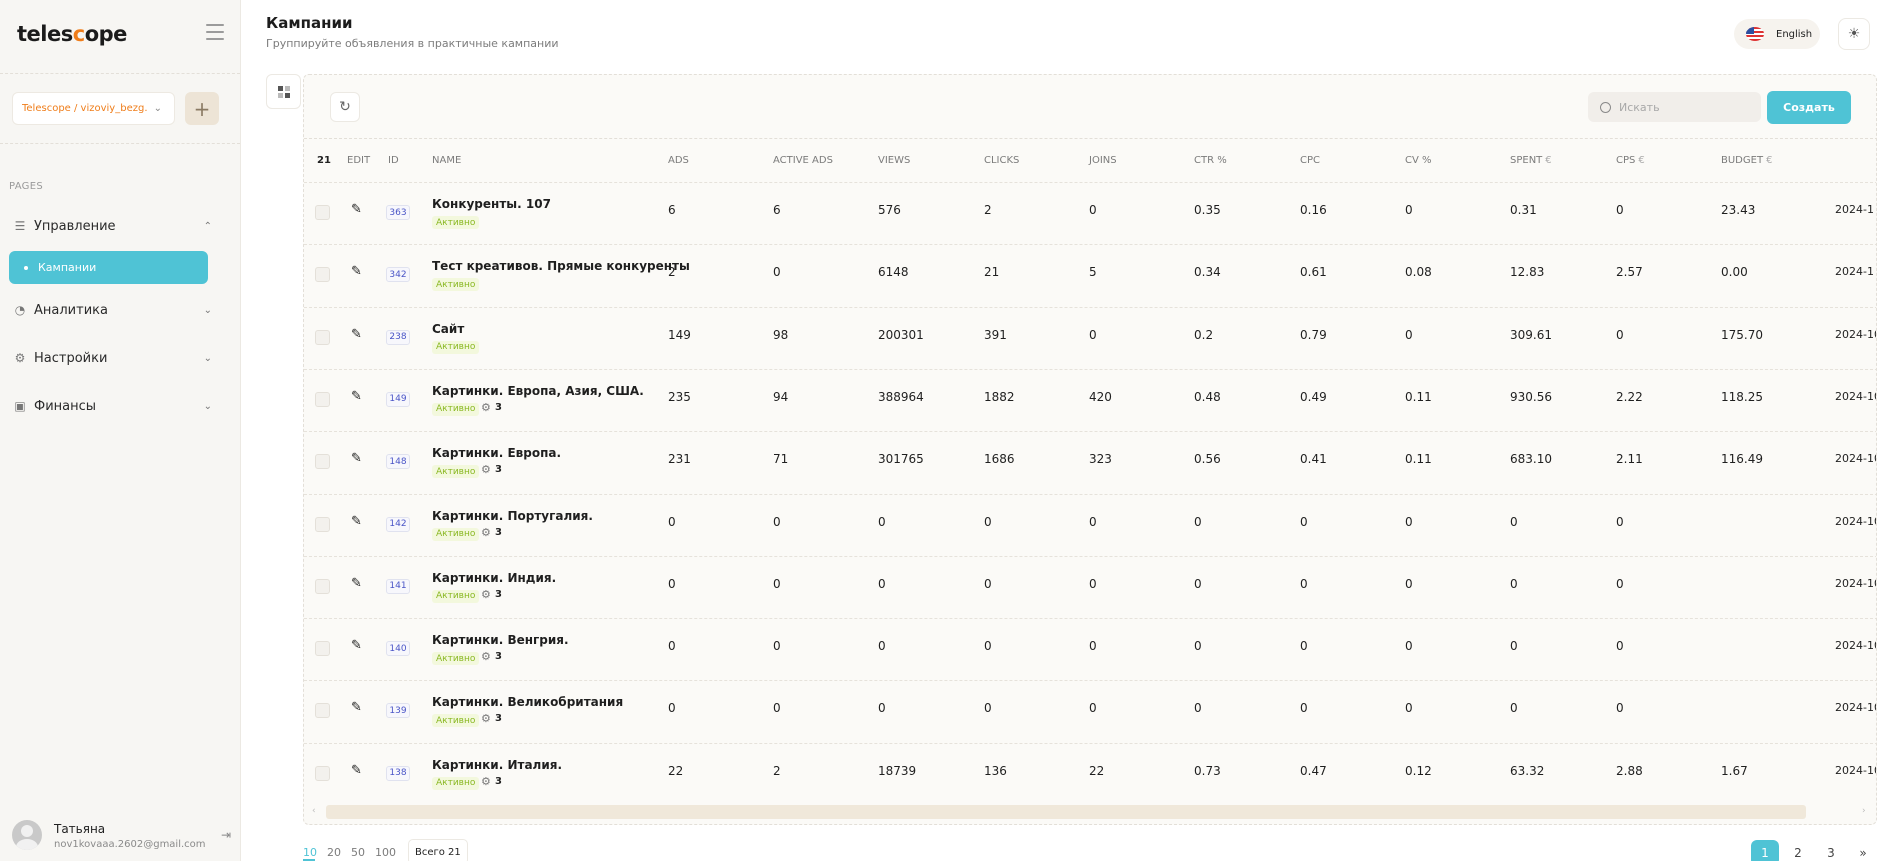 The height and width of the screenshot is (861, 1882). What do you see at coordinates (1001, 160) in the screenshot?
I see `col-clicks: CLICKS` at bounding box center [1001, 160].